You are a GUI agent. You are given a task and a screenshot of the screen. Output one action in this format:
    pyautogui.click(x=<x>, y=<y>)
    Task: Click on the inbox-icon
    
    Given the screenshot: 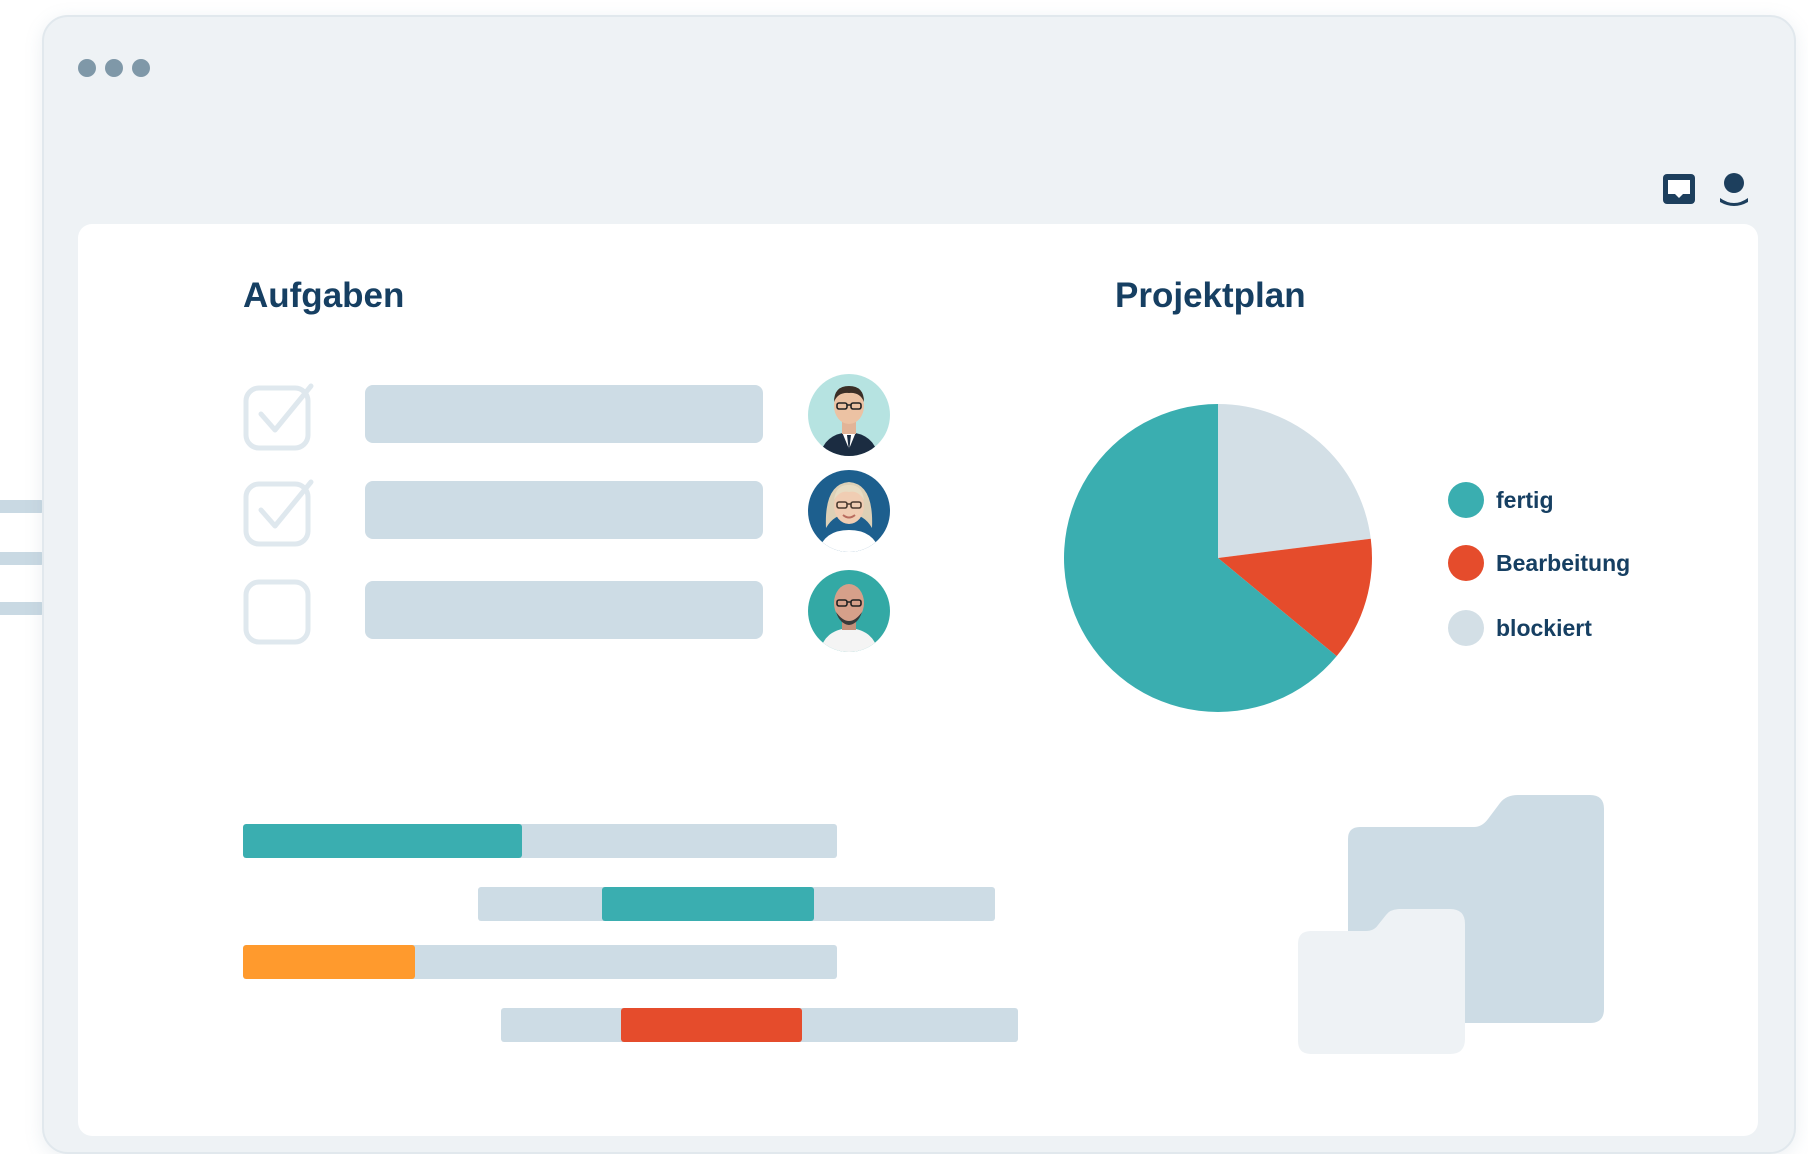 What is the action you would take?
    pyautogui.click(x=1679, y=189)
    